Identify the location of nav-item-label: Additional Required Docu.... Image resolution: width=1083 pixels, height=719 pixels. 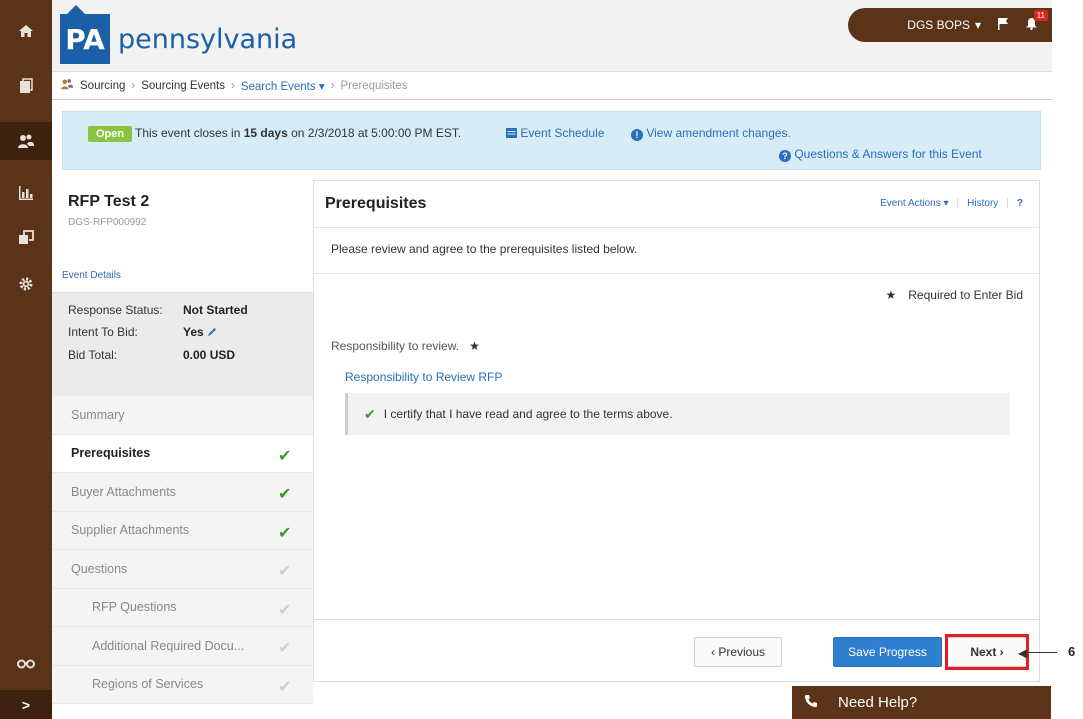
(168, 645).